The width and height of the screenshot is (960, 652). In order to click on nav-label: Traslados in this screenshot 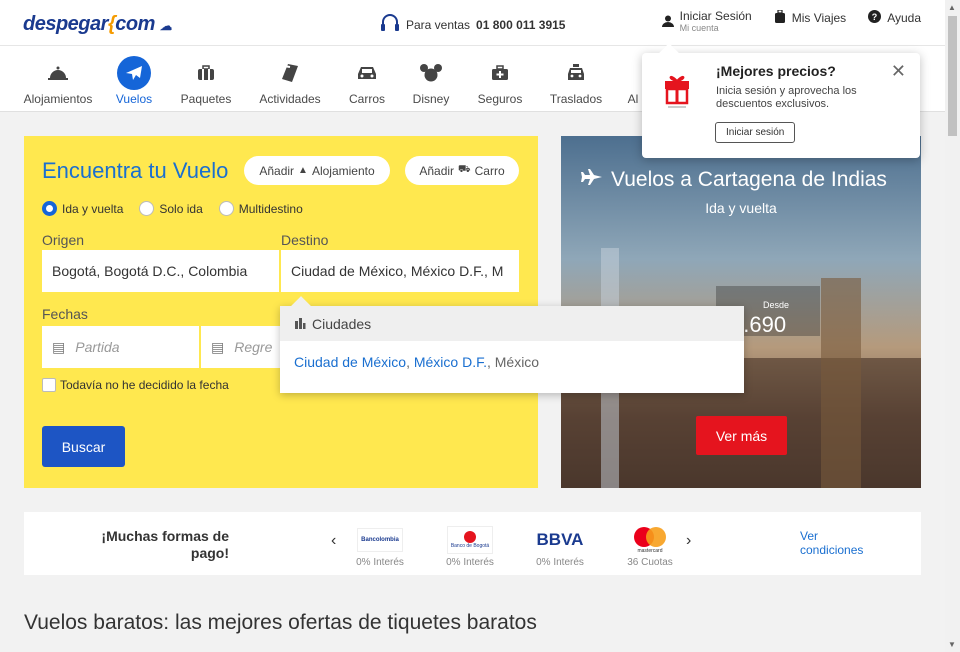, I will do `click(576, 99)`.